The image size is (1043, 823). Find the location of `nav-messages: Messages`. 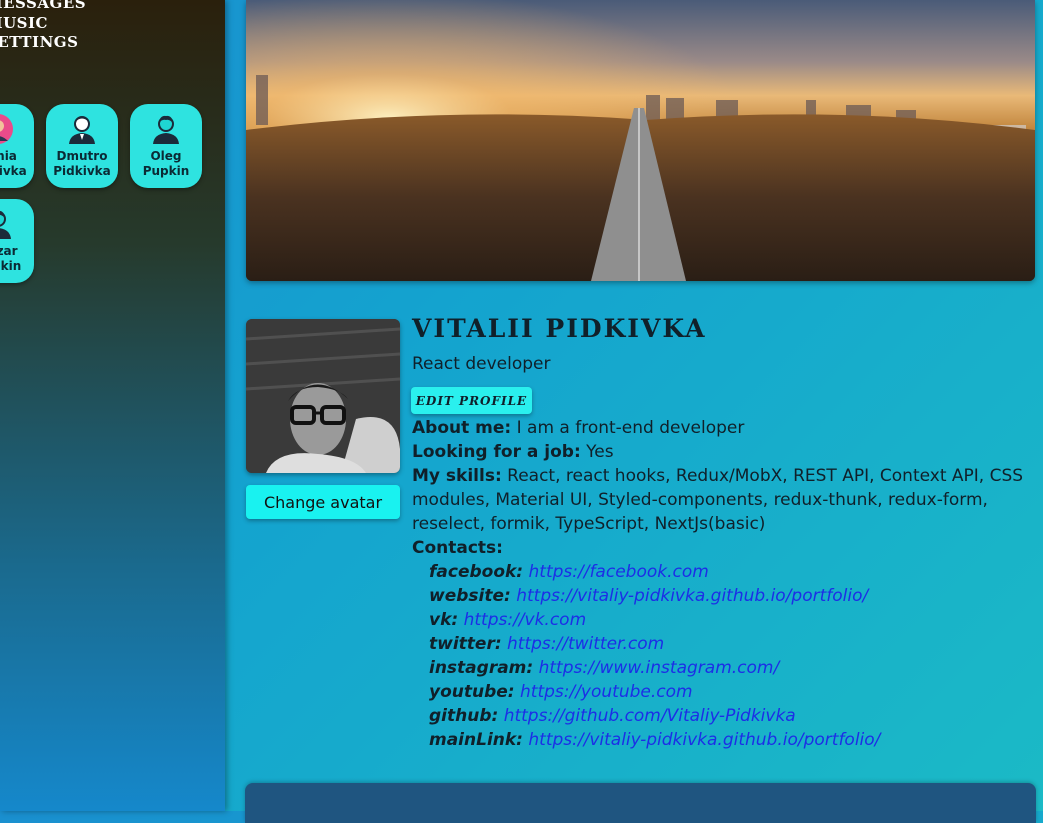

nav-messages: Messages is located at coordinates (43, 6).